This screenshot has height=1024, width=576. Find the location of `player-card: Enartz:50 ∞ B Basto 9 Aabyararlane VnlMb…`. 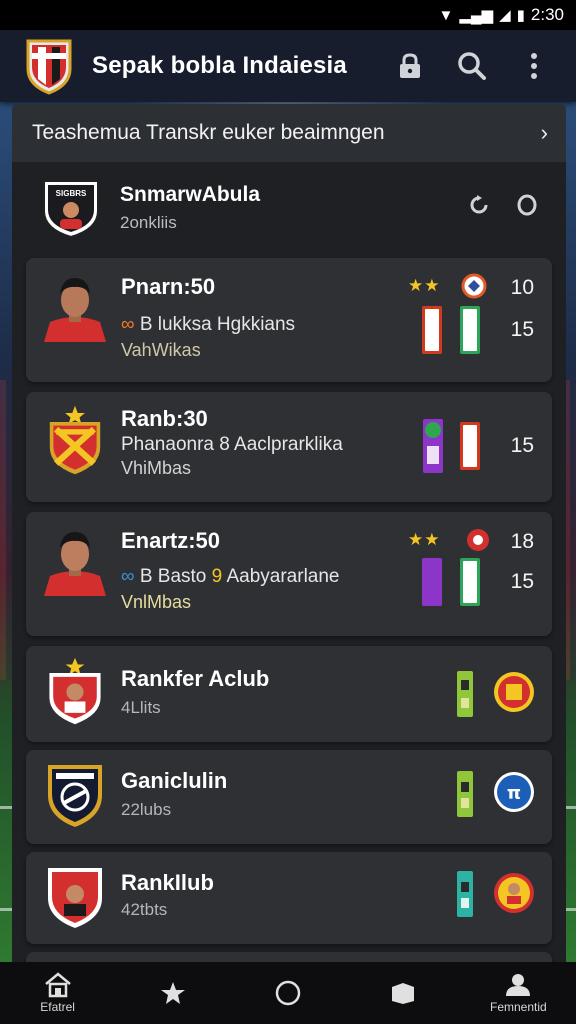

player-card: Enartz:50 ∞ B Basto 9 Aabyararlane VnlMb… is located at coordinates (289, 574).